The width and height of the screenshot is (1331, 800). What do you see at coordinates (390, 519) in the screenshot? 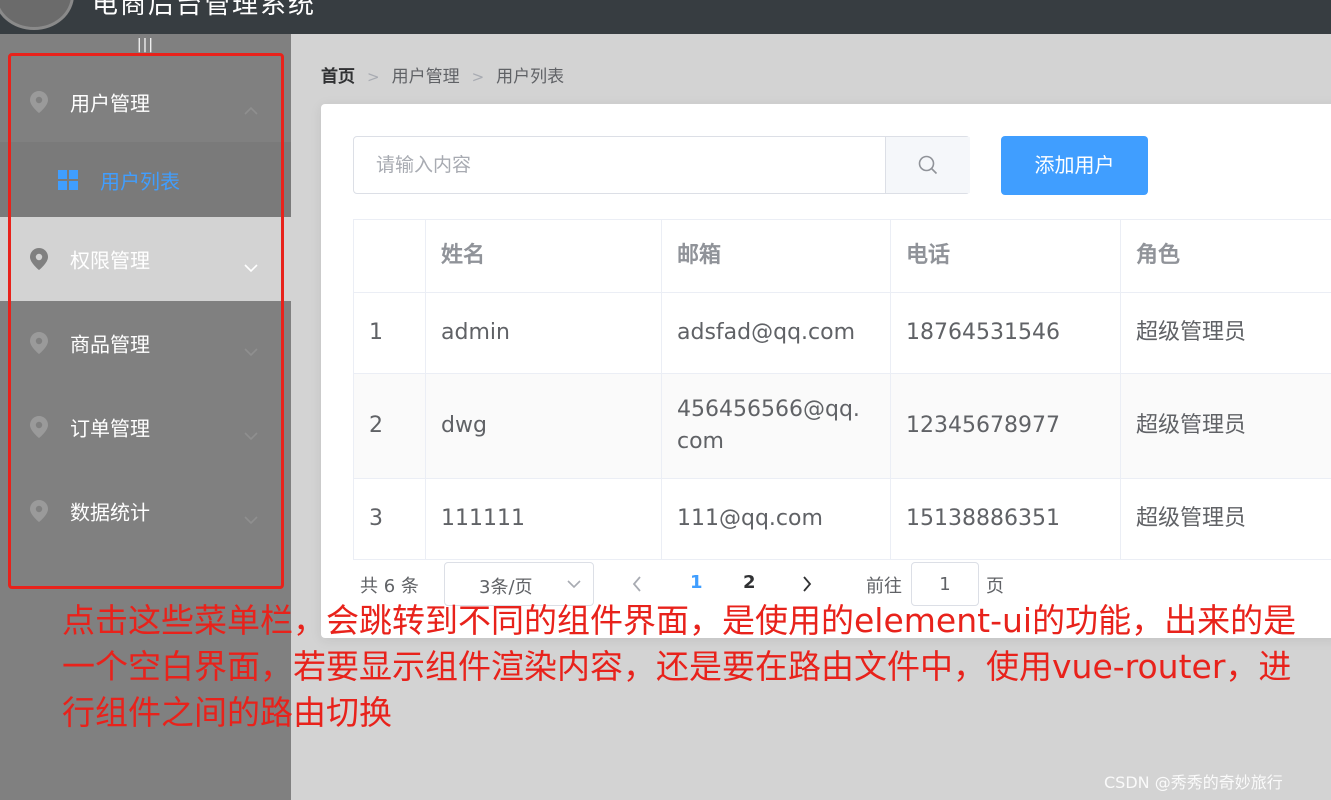
I see `cell-index: 3` at bounding box center [390, 519].